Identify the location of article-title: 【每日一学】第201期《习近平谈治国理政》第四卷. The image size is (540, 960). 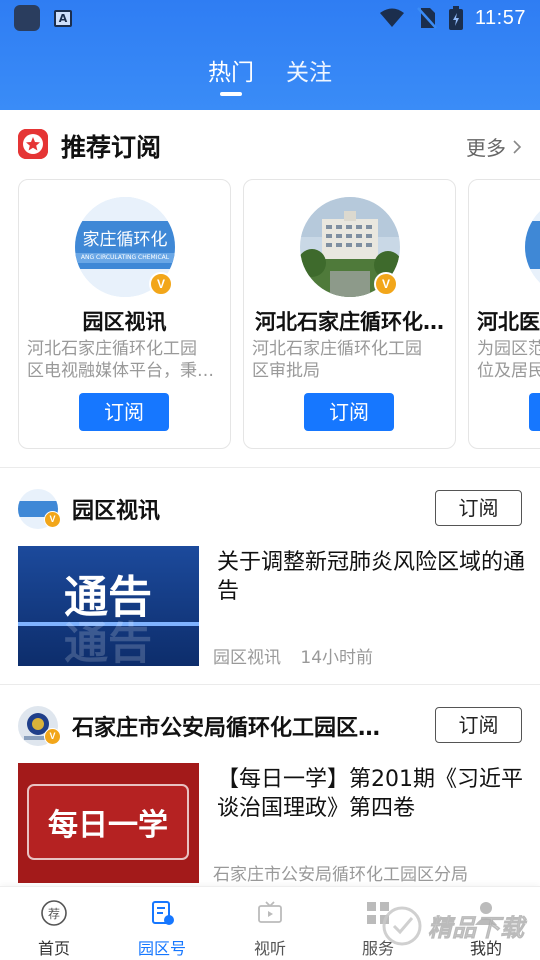
(370, 794).